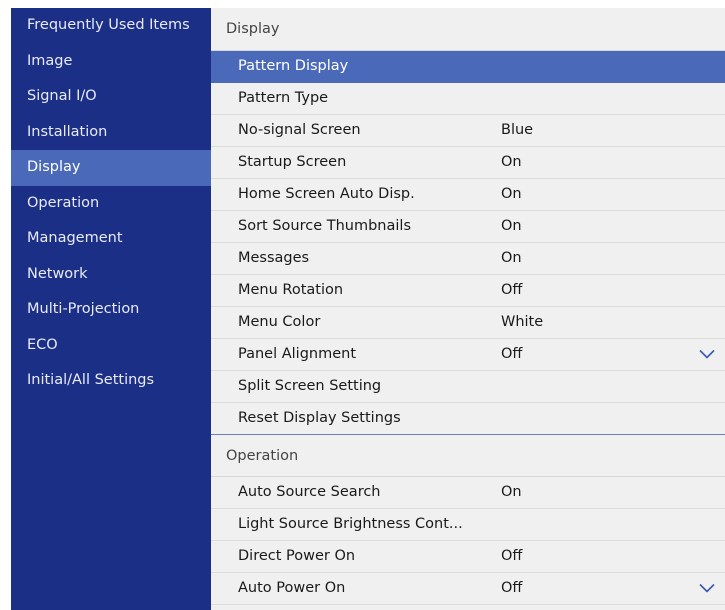 The width and height of the screenshot is (725, 610). Describe the element at coordinates (111, 346) in the screenshot. I see `sidebar-item-eco: ECO` at that location.